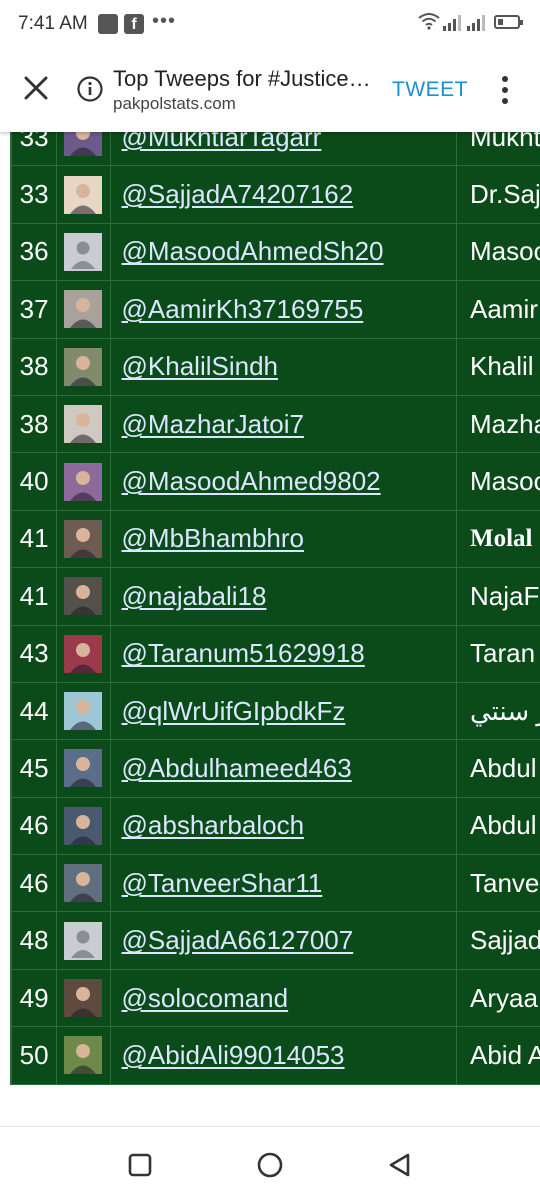 The width and height of the screenshot is (540, 1201). I want to click on handle-cell: @Taranum51629918, so click(283, 653).